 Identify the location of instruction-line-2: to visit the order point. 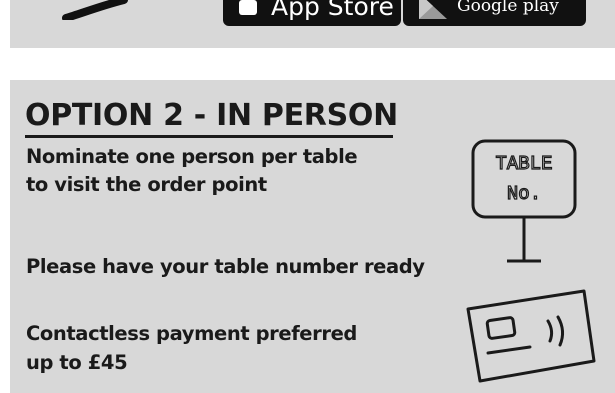
(146, 184).